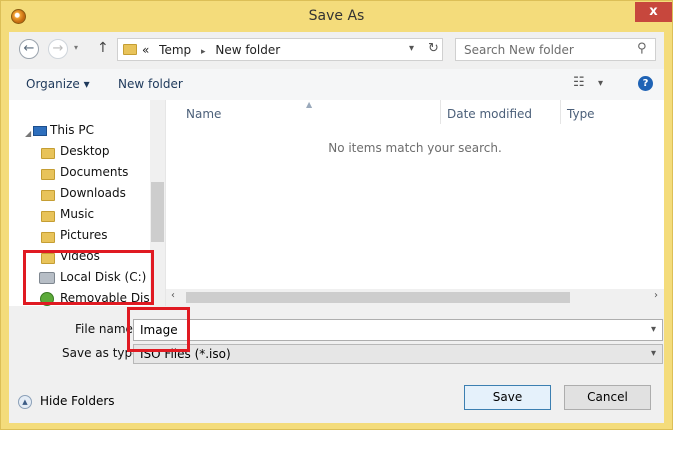 This screenshot has height=469, width=682. Describe the element at coordinates (28, 133) in the screenshot. I see `collapse-arrow-icon: ◢` at that location.